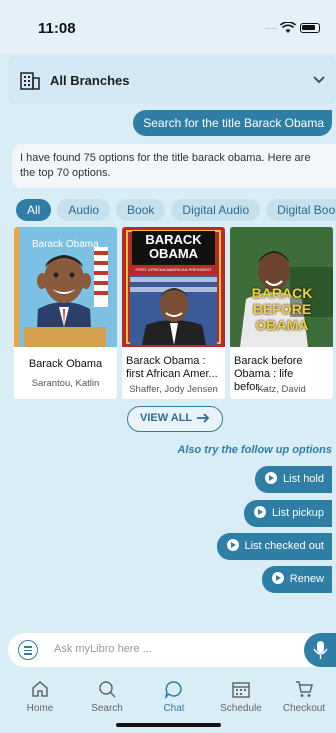  I want to click on arrow-right-icon, so click(203, 418).